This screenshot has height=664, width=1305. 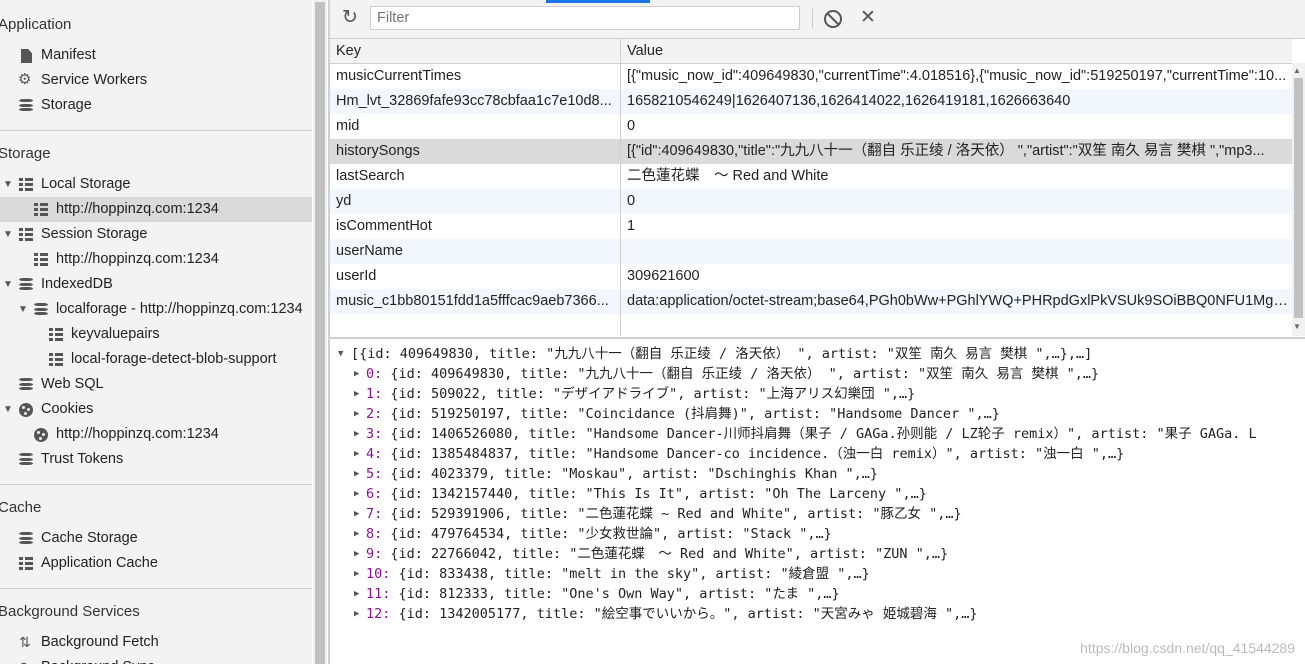 I want to click on table-row: mid 0, so click(x=811, y=126).